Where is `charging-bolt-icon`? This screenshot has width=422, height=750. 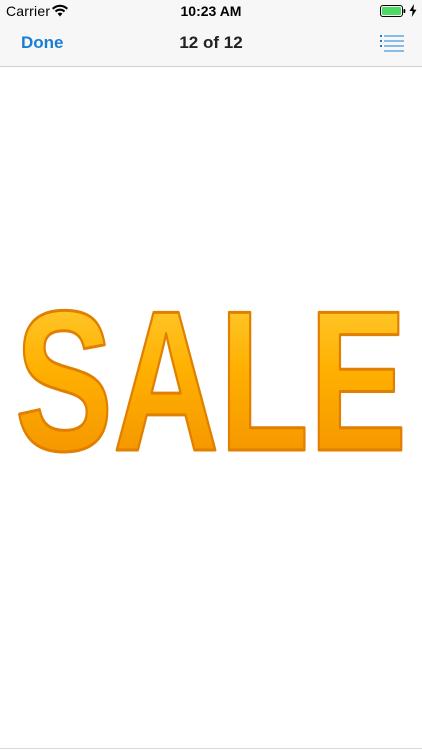
charging-bolt-icon is located at coordinates (413, 10).